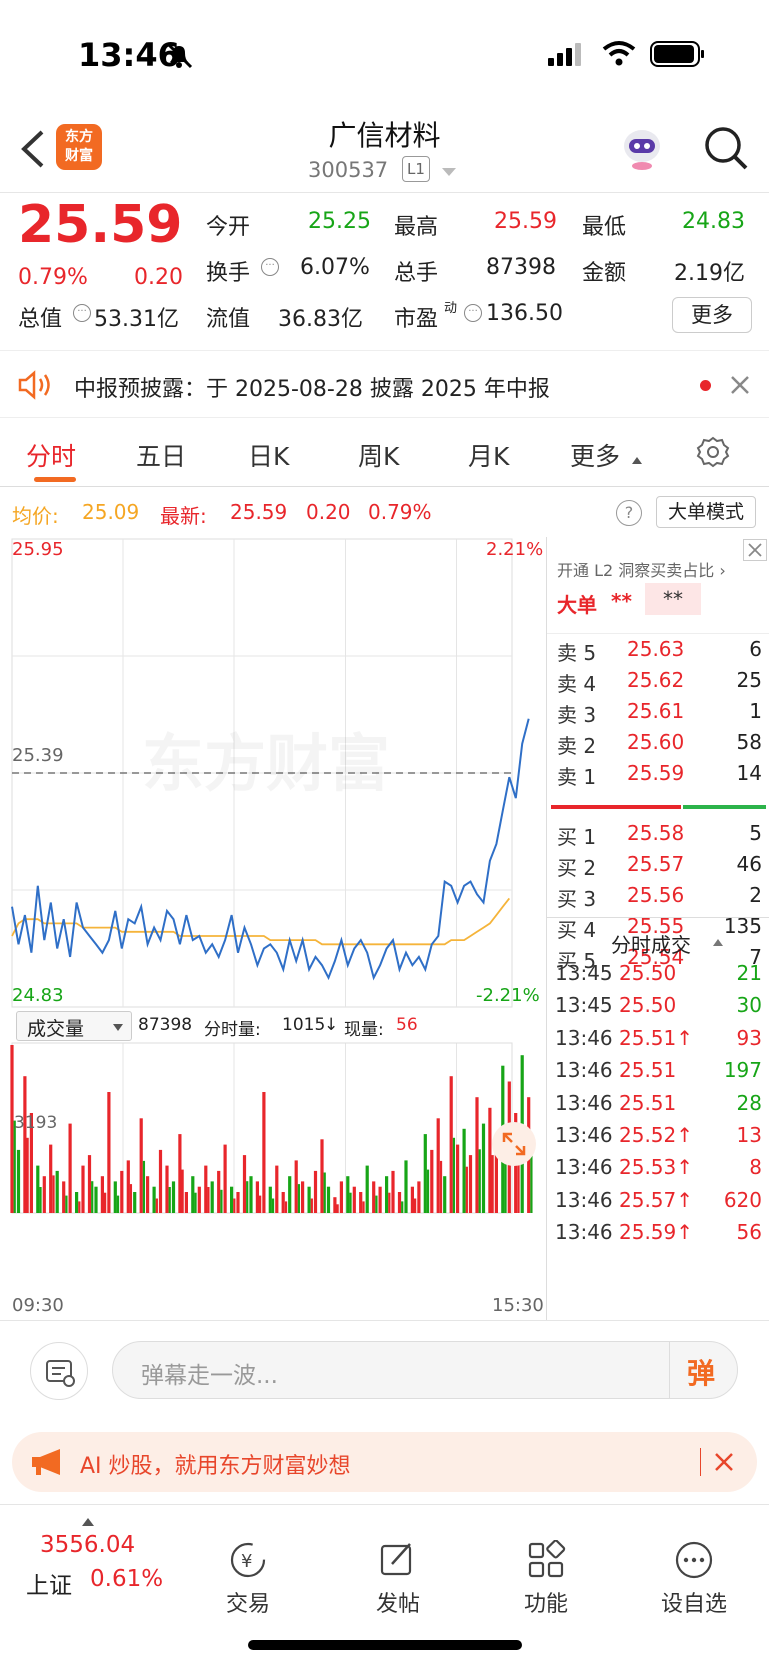 The height and width of the screenshot is (1665, 769). Describe the element at coordinates (547, 1558) in the screenshot. I see `grid-apps-icon` at that location.